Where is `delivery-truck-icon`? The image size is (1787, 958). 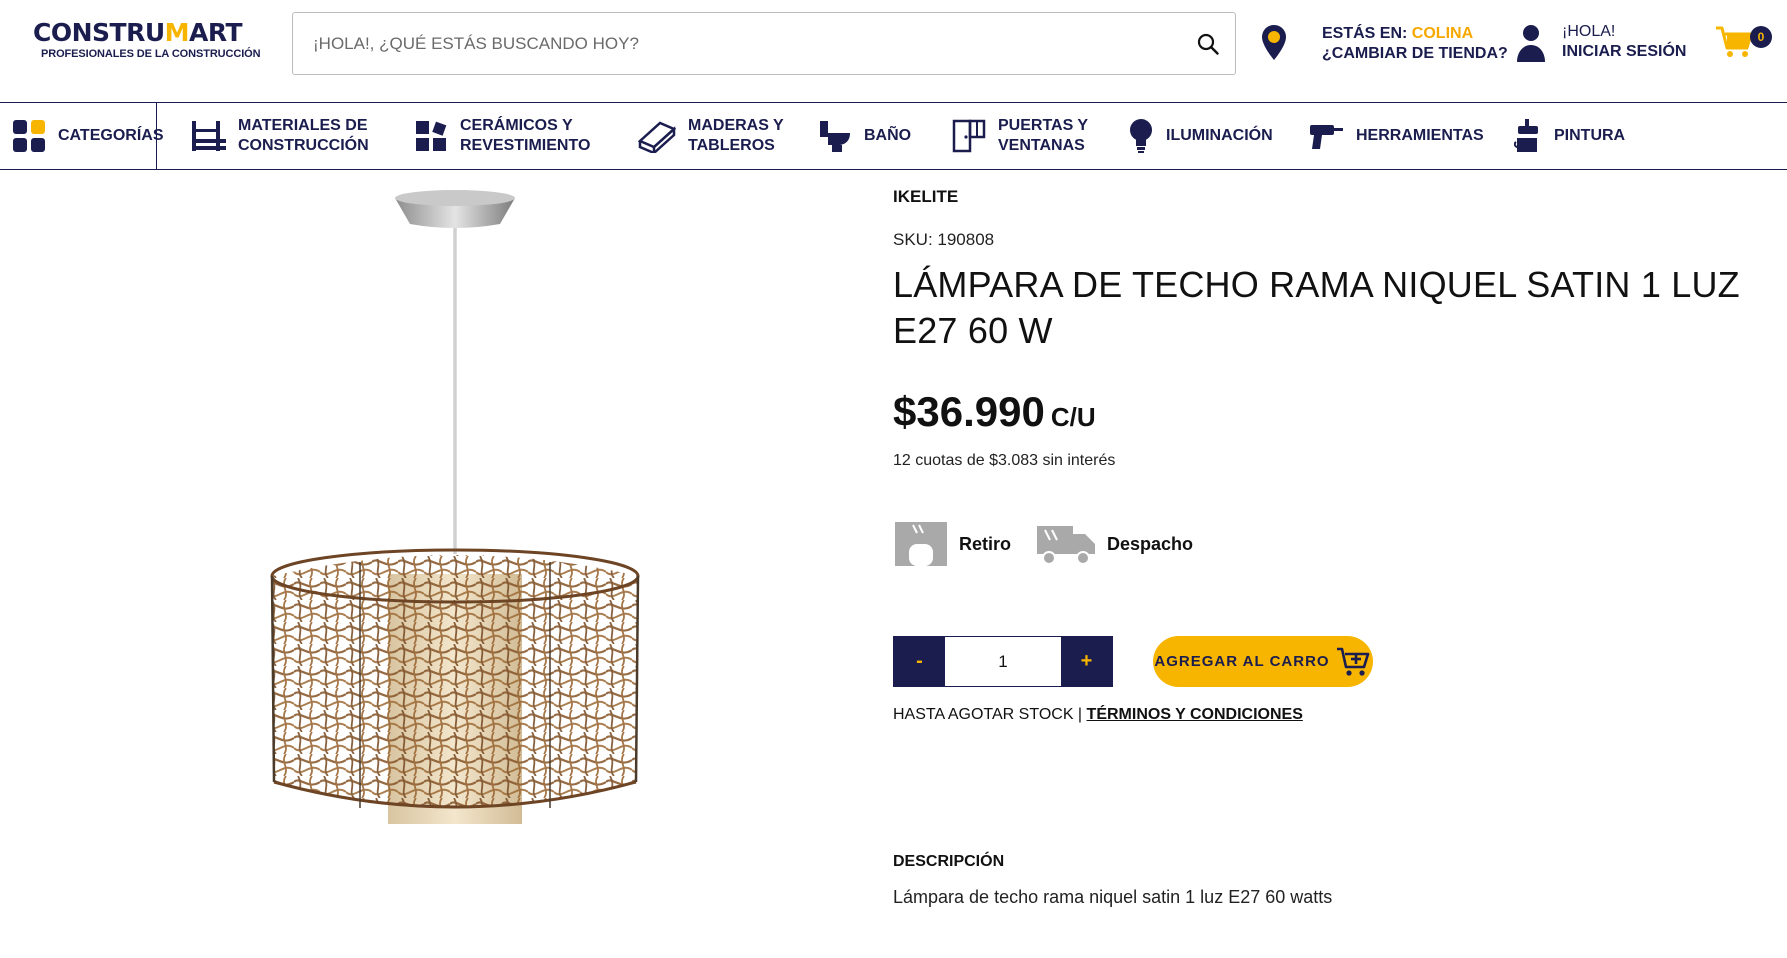
delivery-truck-icon is located at coordinates (1066, 545).